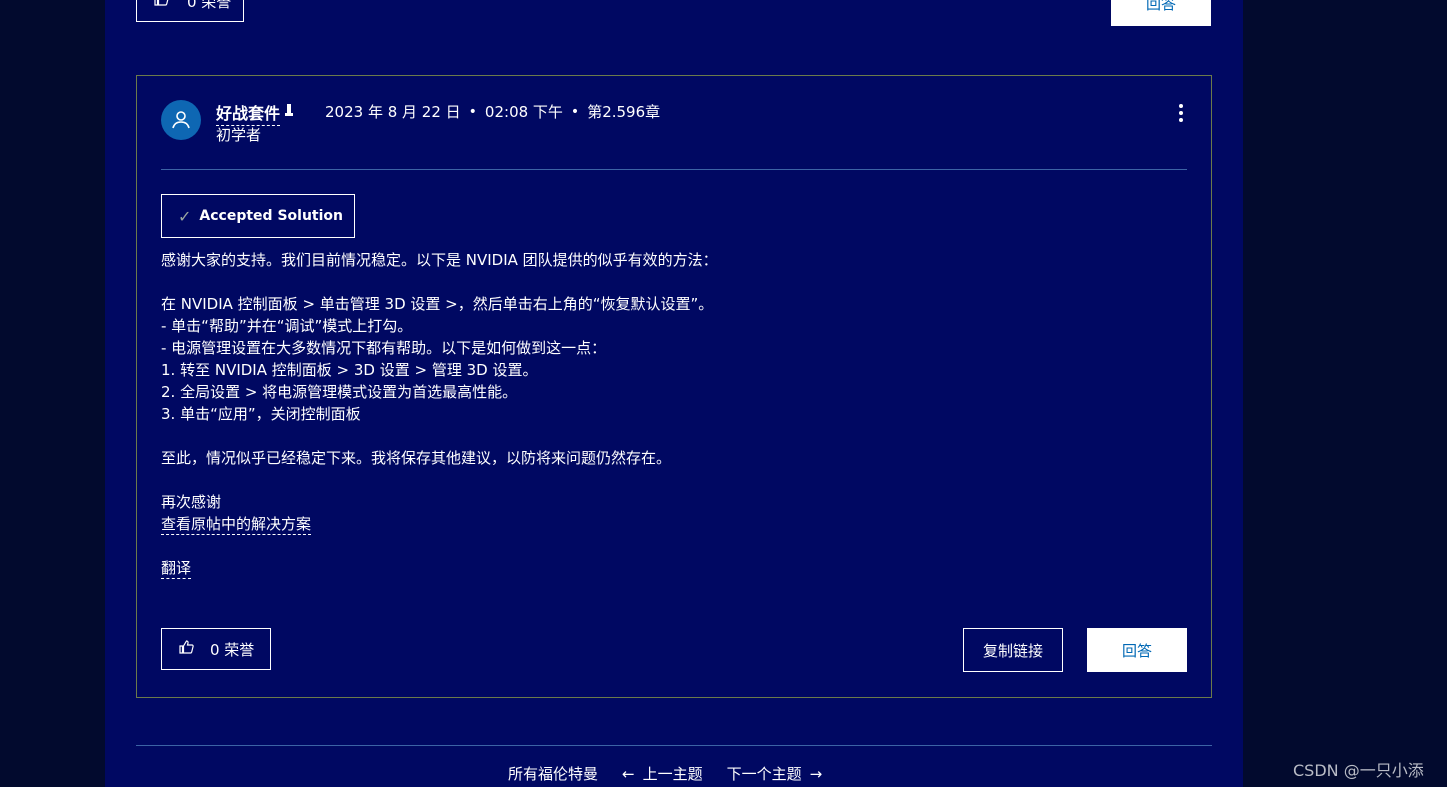 This screenshot has width=1447, height=787. What do you see at coordinates (1013, 650) in the screenshot?
I see `copy-link-button: 复制链接` at bounding box center [1013, 650].